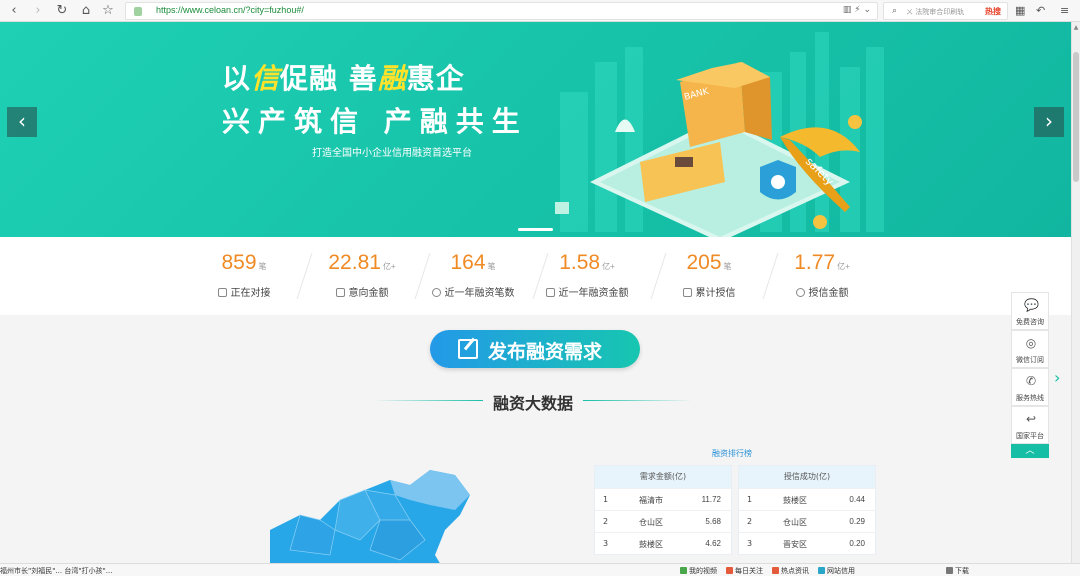 The width and height of the screenshot is (1080, 576). Describe the element at coordinates (857, 10) in the screenshot. I see `address-actions: ▥ ⚡ ⌄` at that location.